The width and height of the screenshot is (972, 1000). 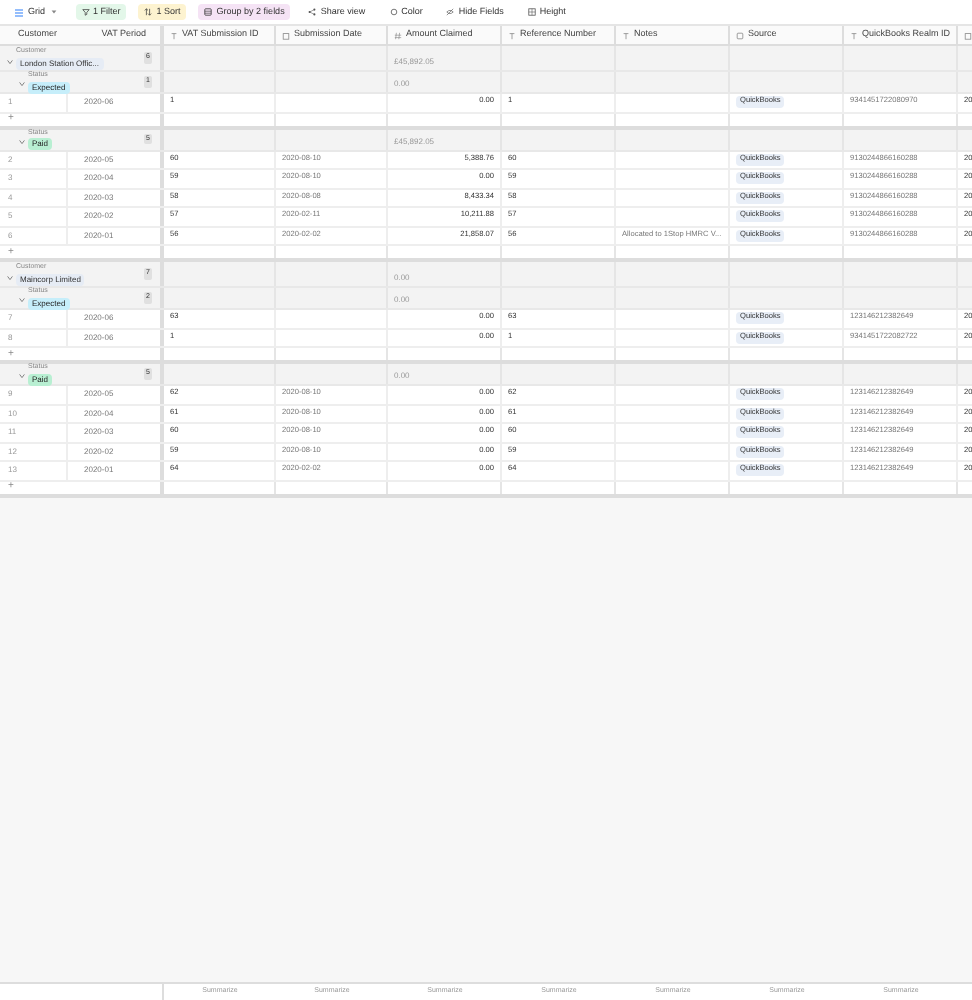 I want to click on grid-icon, so click(x=19, y=12).